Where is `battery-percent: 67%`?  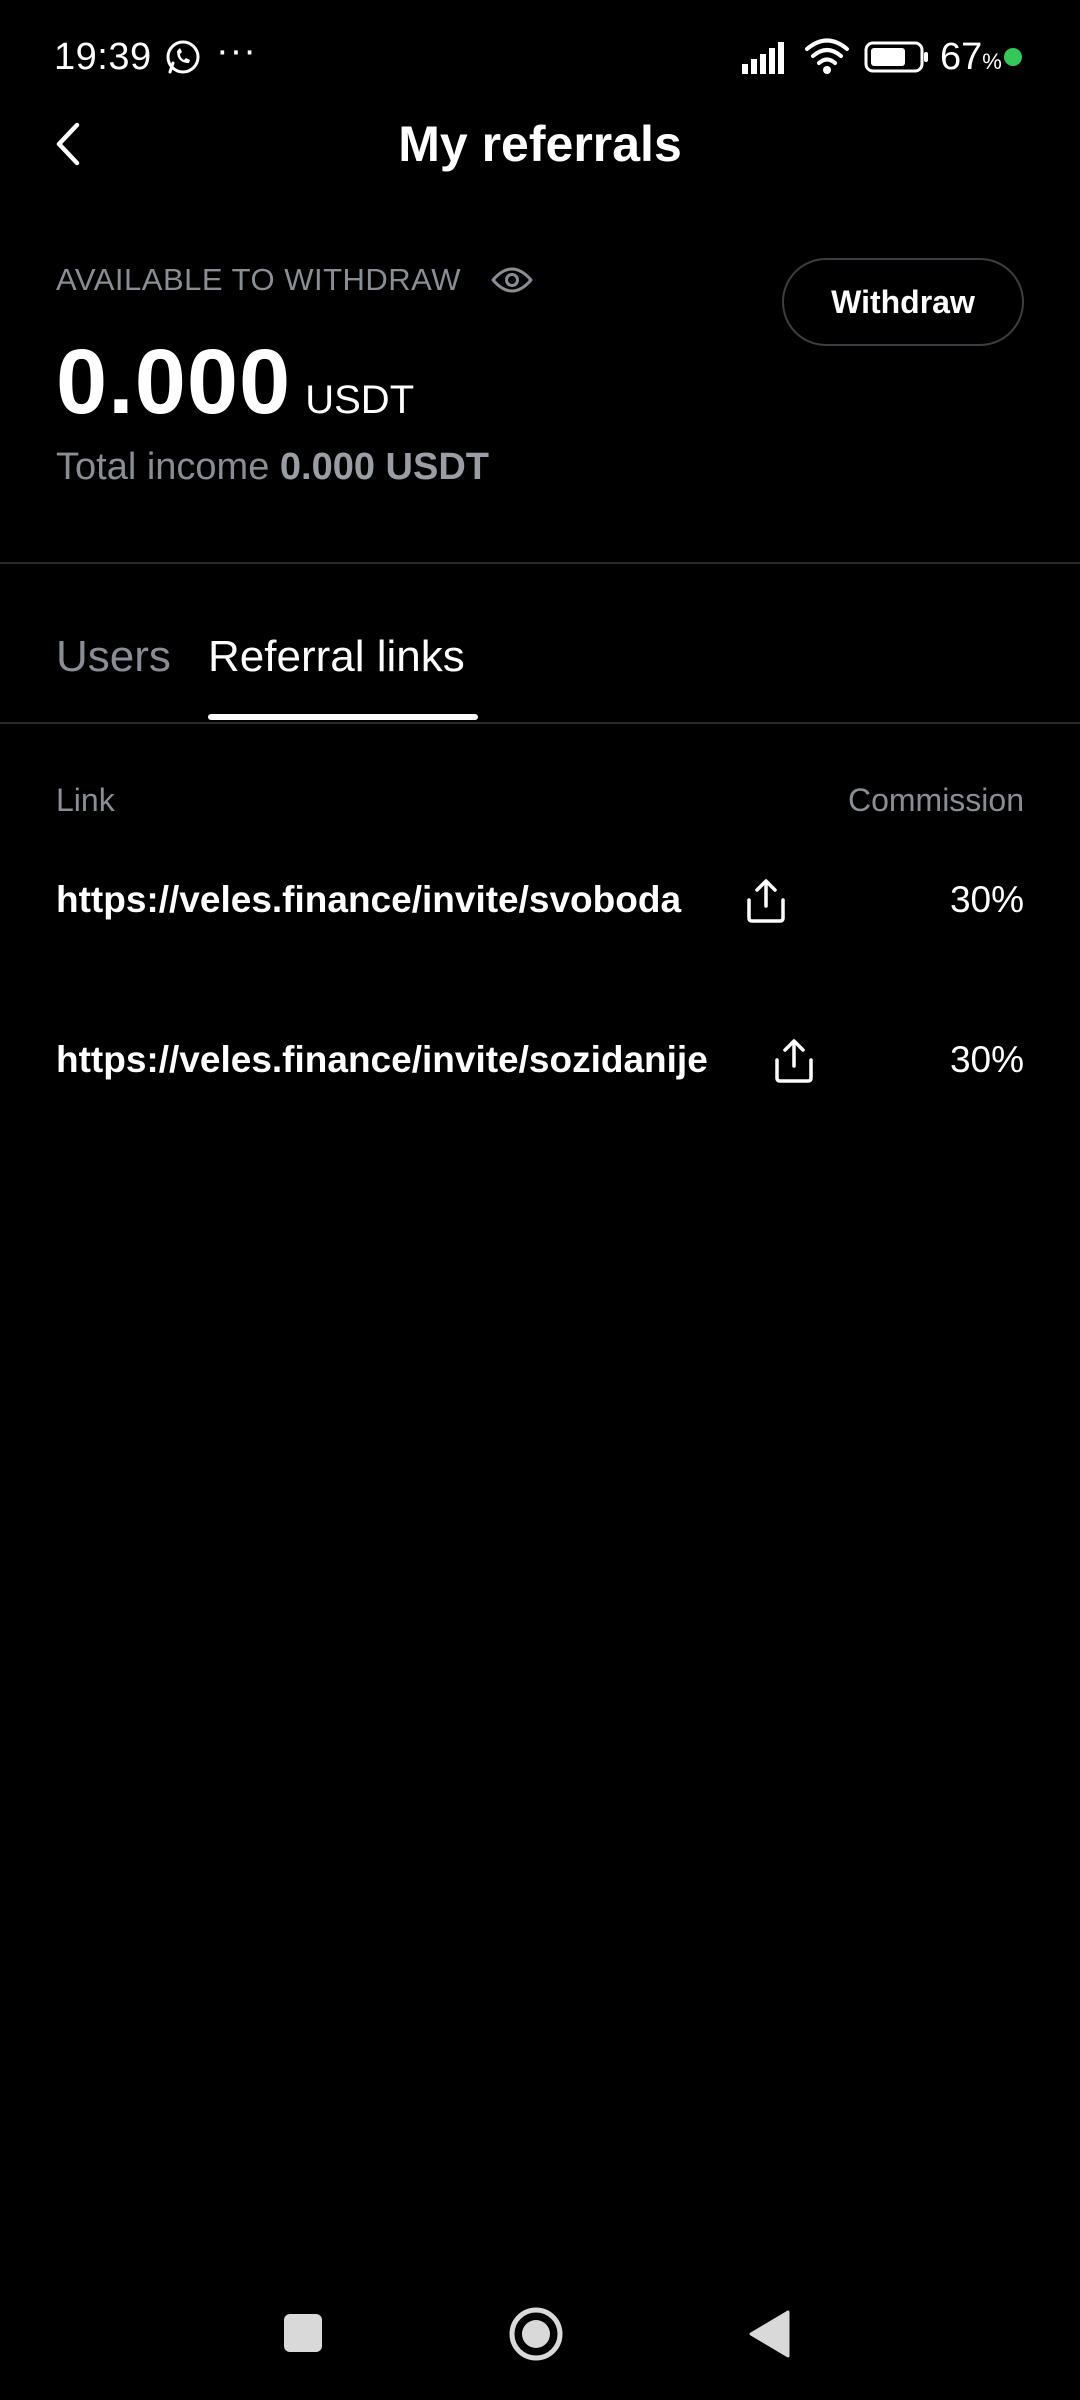 battery-percent: 67% is located at coordinates (971, 57).